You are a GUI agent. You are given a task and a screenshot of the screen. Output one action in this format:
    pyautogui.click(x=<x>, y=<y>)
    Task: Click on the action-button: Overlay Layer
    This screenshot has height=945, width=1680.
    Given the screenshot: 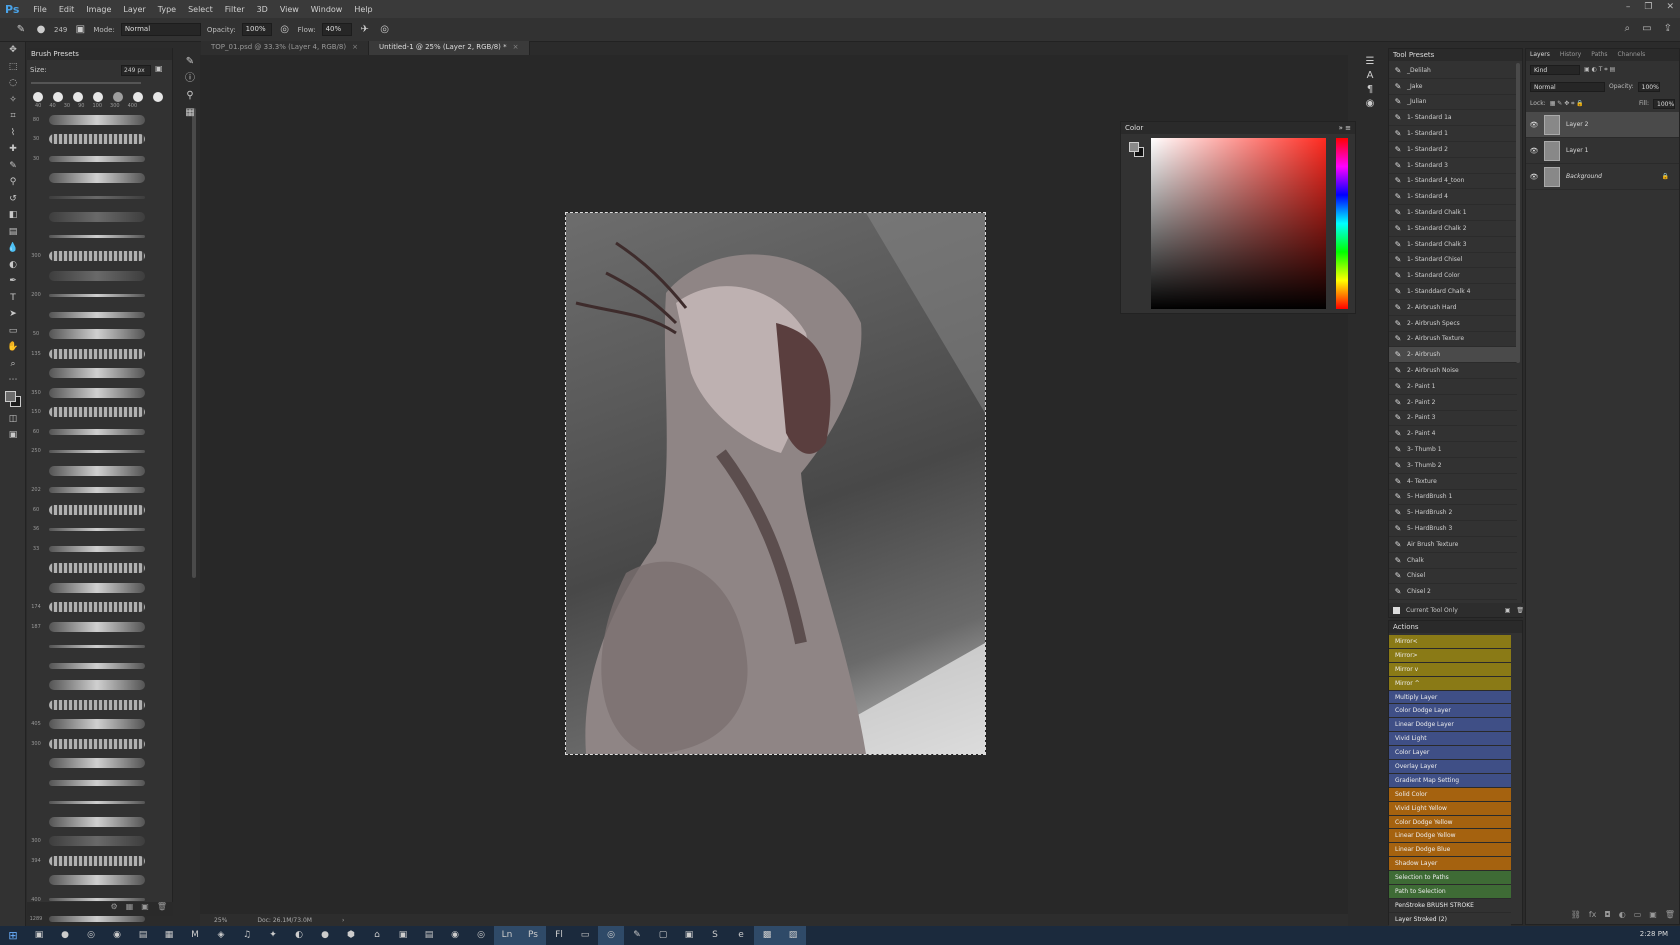 What is the action you would take?
    pyautogui.click(x=1450, y=767)
    